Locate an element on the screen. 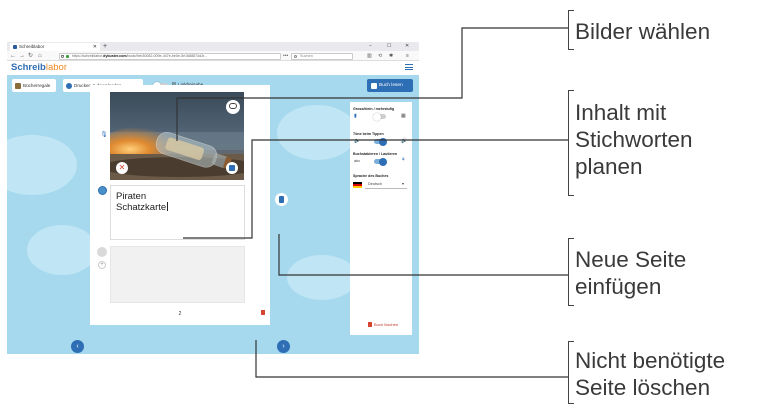 This screenshot has height=405, width=764. speech-bubble-icon is located at coordinates (233, 106).